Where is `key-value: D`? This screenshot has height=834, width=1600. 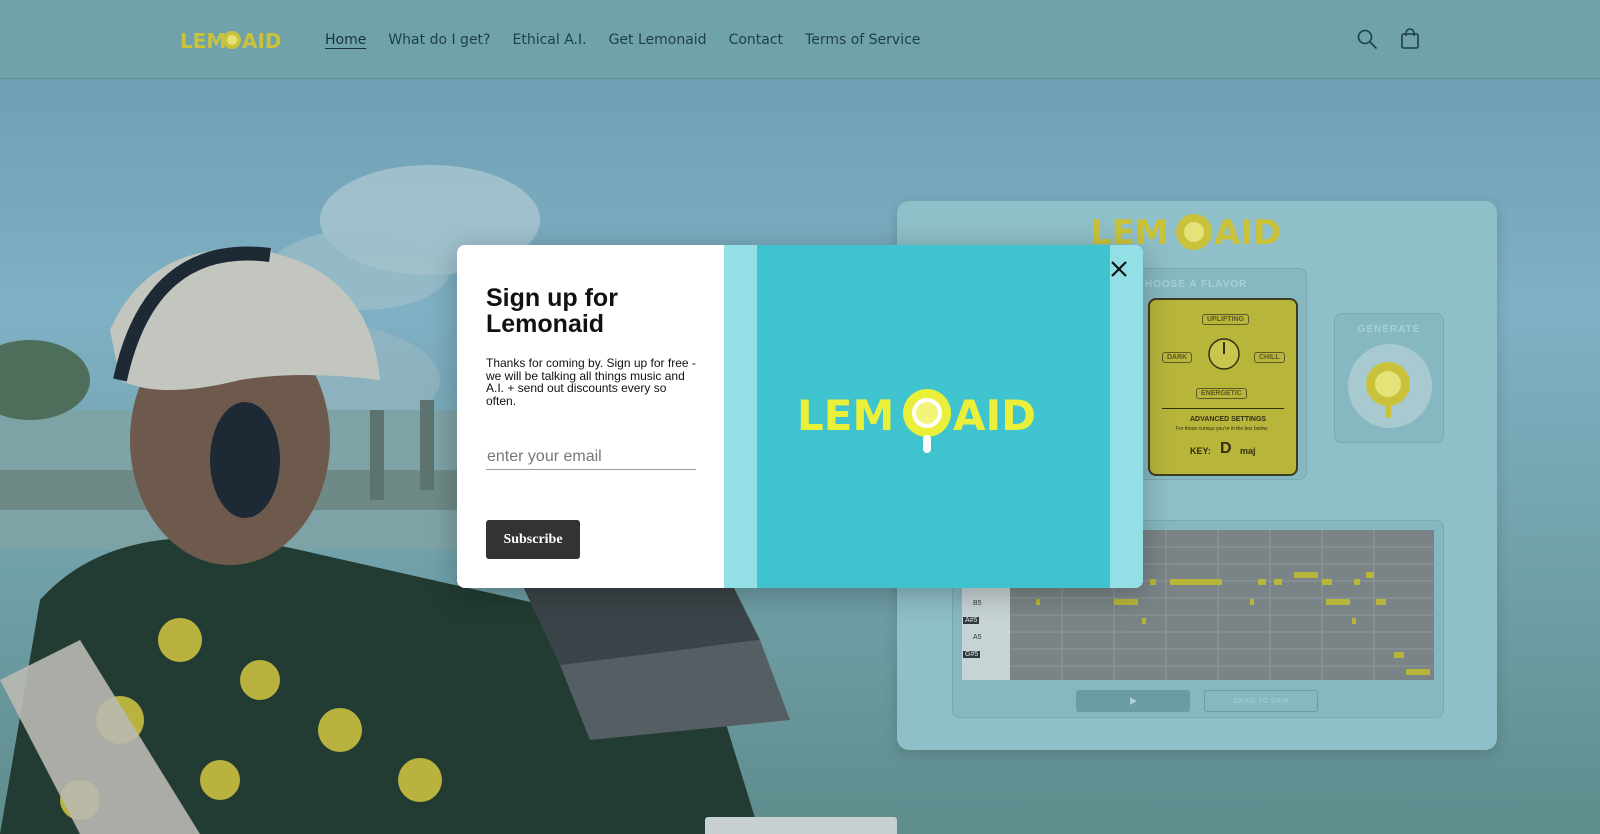 key-value: D is located at coordinates (1226, 449).